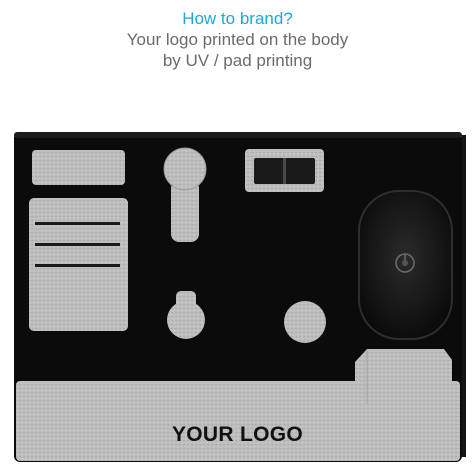 Image resolution: width=475 pixels, height=465 pixels. I want to click on strap-divider, so click(284, 171).